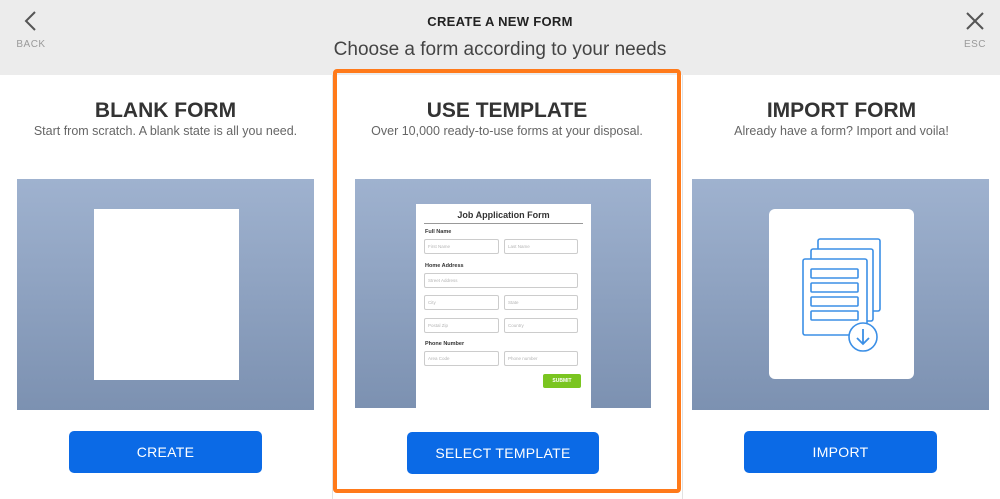 The height and width of the screenshot is (499, 1000). What do you see at coordinates (863, 337) in the screenshot?
I see `download-arrow-icon` at bounding box center [863, 337].